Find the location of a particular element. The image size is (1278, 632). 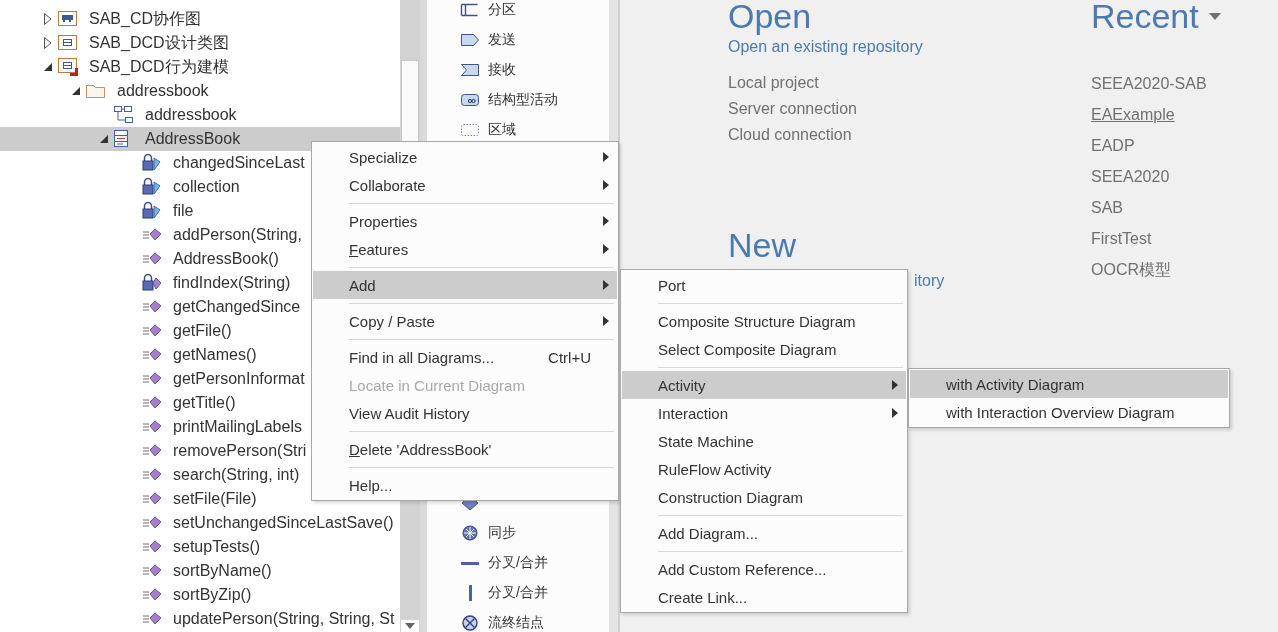

tree-item-label: sortByName() is located at coordinates (222, 571).